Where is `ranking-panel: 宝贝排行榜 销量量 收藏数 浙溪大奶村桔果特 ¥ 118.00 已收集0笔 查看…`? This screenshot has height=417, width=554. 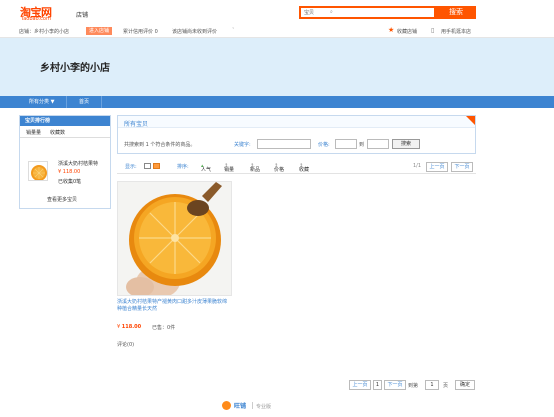
ranking-panel: 宝贝排行榜 销量量 收藏数 浙溪大奶村桔果特 ¥ 118.00 已收集0笔 查看… is located at coordinates (65, 162).